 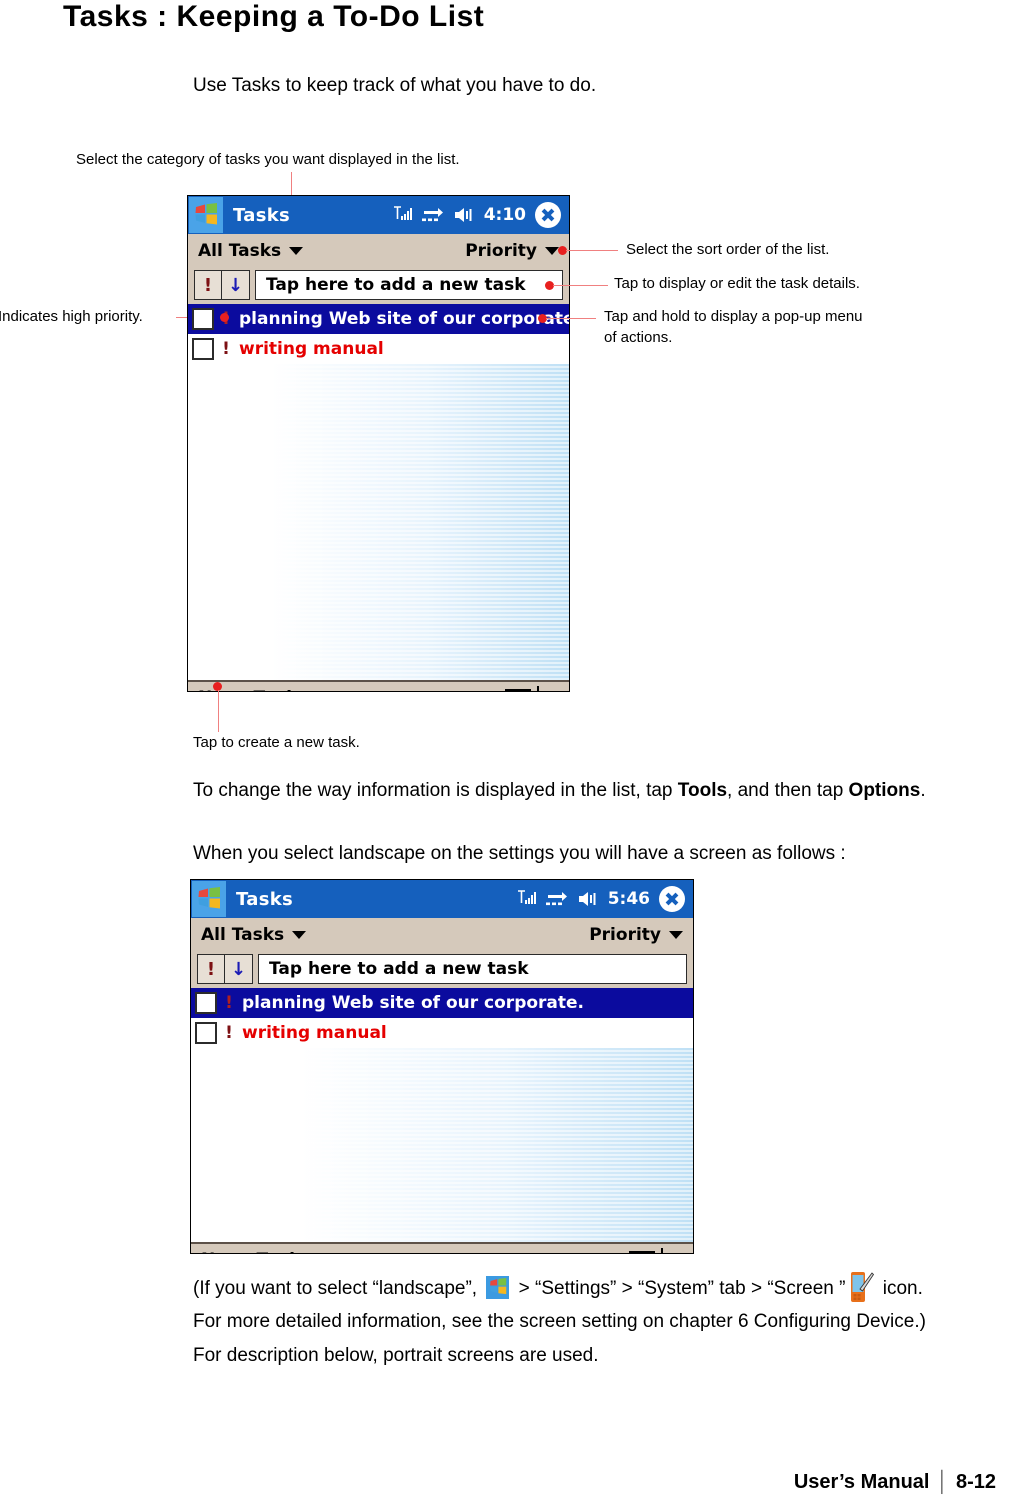 I want to click on callout-task-details: Tap to display or edit the task details., so click(x=737, y=283).